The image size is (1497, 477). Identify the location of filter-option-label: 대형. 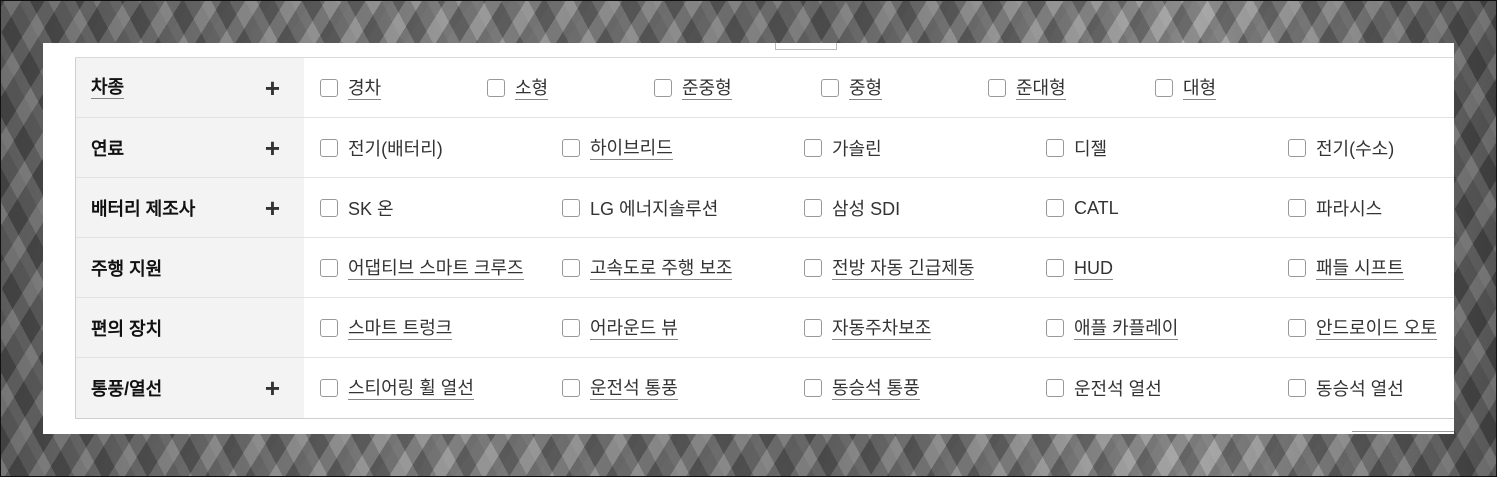
(1200, 88).